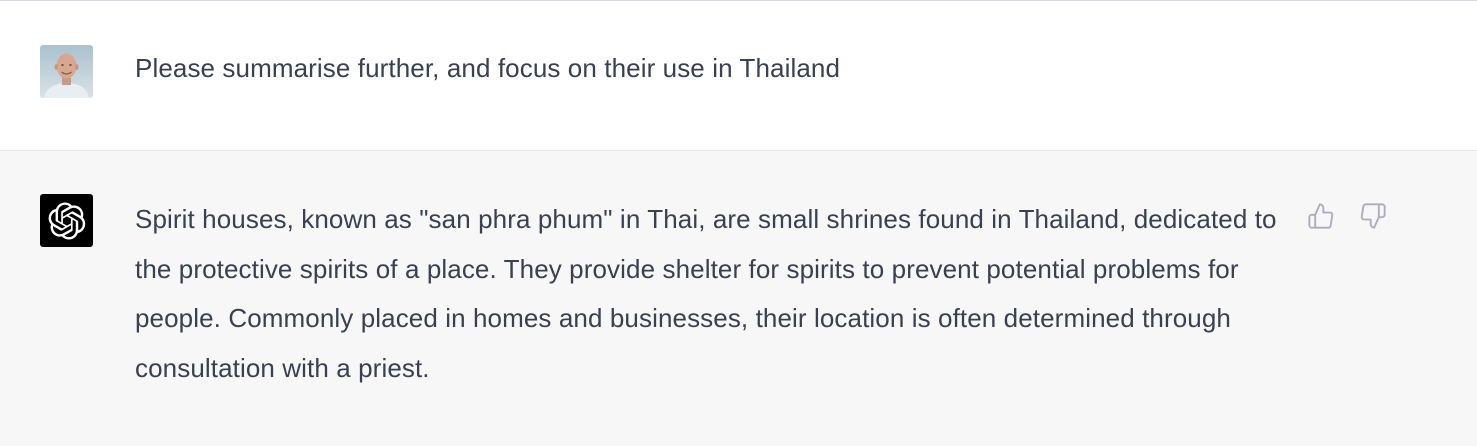  I want to click on user-avatar, so click(66, 71).